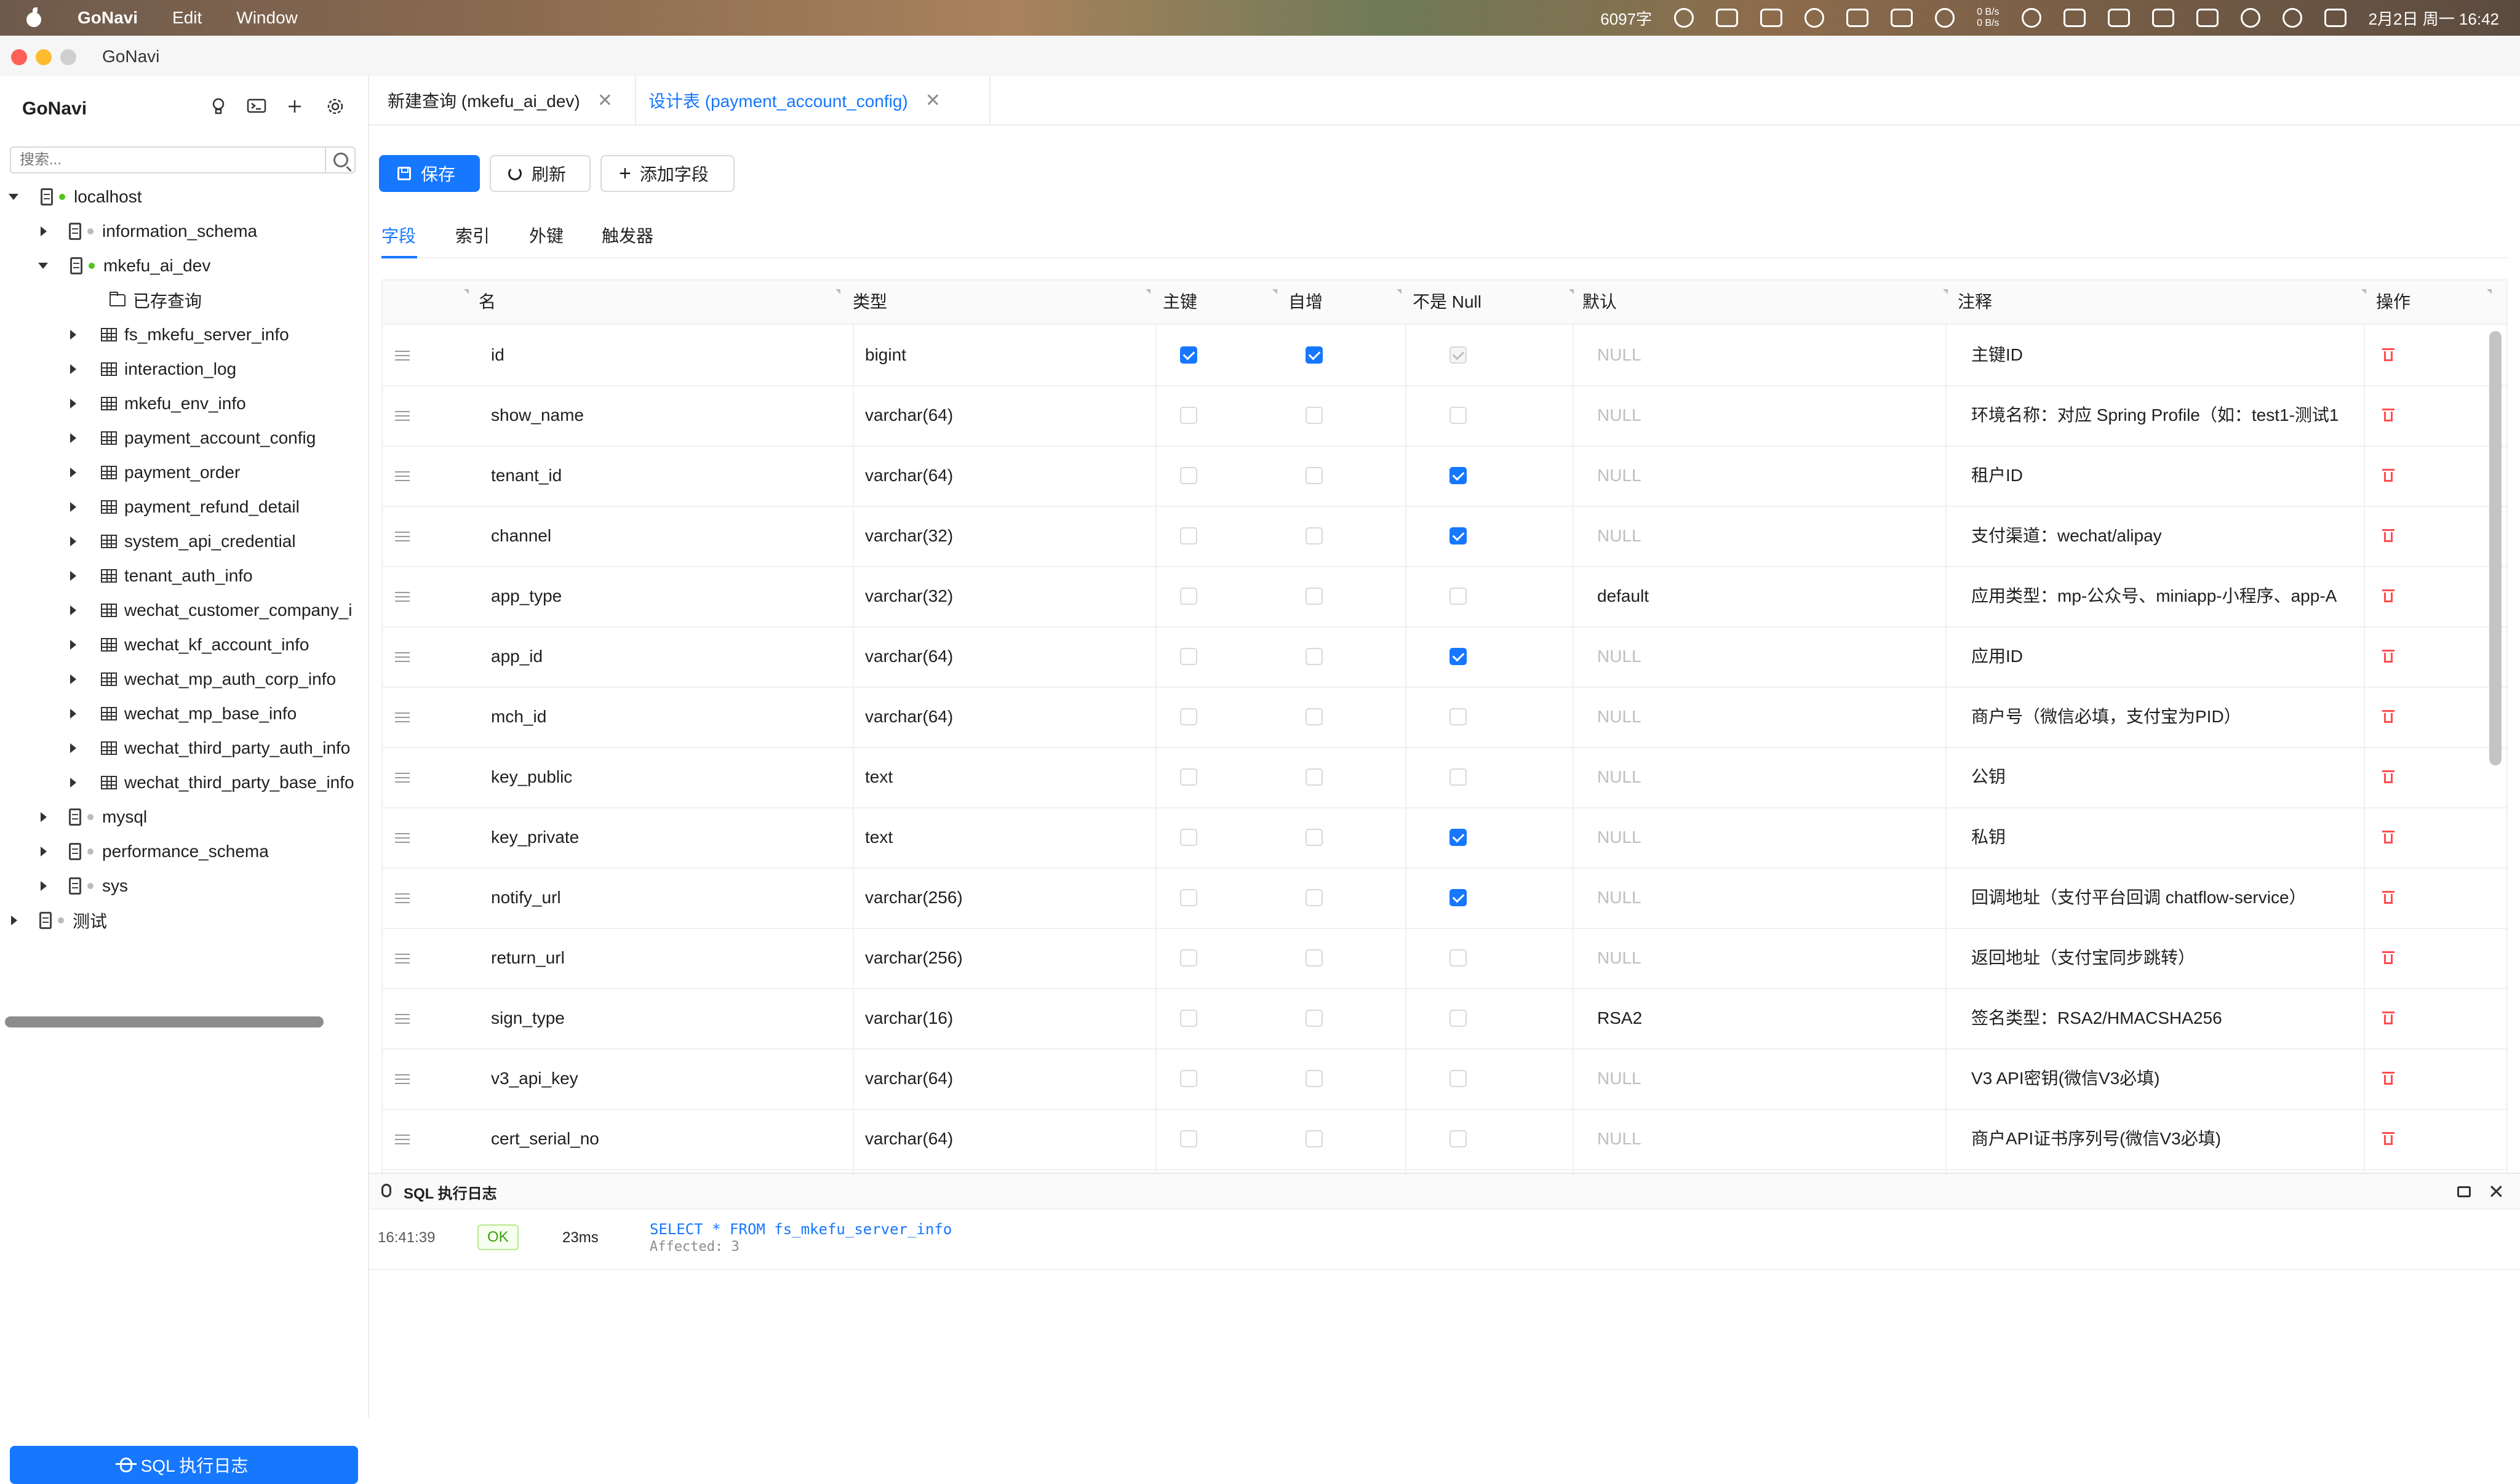 The height and width of the screenshot is (1484, 2520). What do you see at coordinates (2031, 18) in the screenshot?
I see `sync-icon` at bounding box center [2031, 18].